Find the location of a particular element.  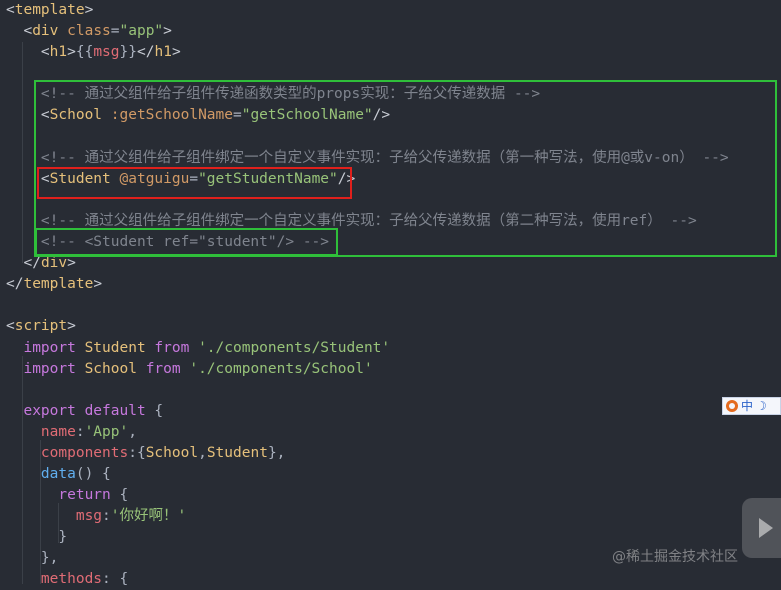

code-line: import School from './components/School' is located at coordinates (189, 369).